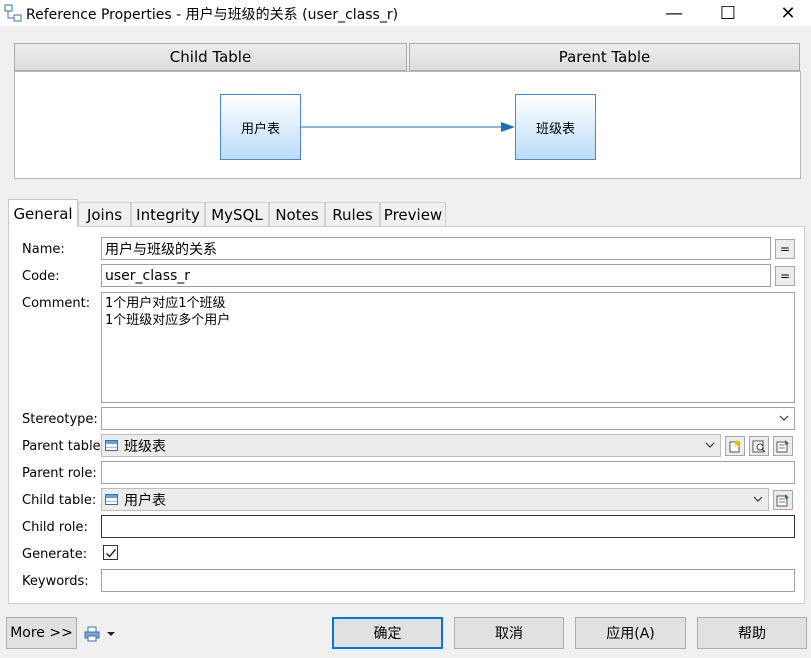  Describe the element at coordinates (145, 446) in the screenshot. I see `parent-table-value: 班级表` at that location.